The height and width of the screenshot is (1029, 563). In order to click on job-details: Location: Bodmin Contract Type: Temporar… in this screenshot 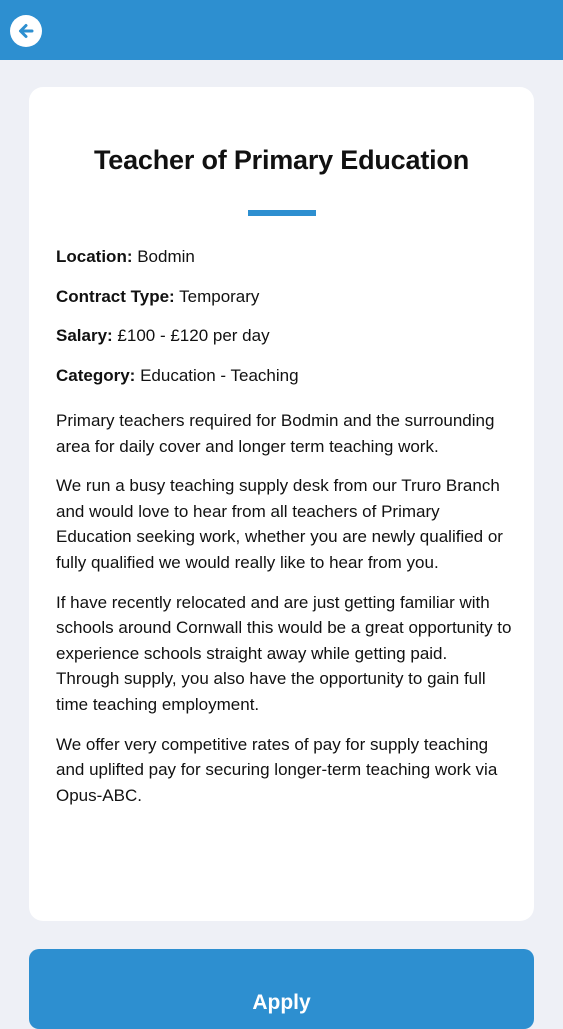, I will do `click(283, 323)`.